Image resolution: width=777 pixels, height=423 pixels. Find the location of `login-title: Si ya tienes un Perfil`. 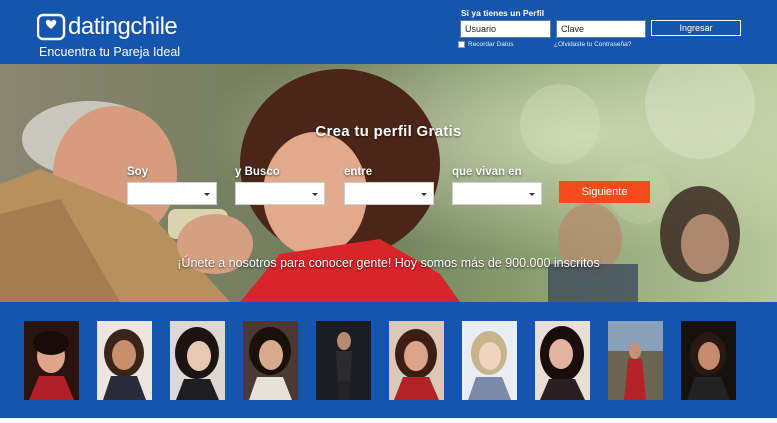

login-title: Si ya tienes un Perfil is located at coordinates (503, 13).